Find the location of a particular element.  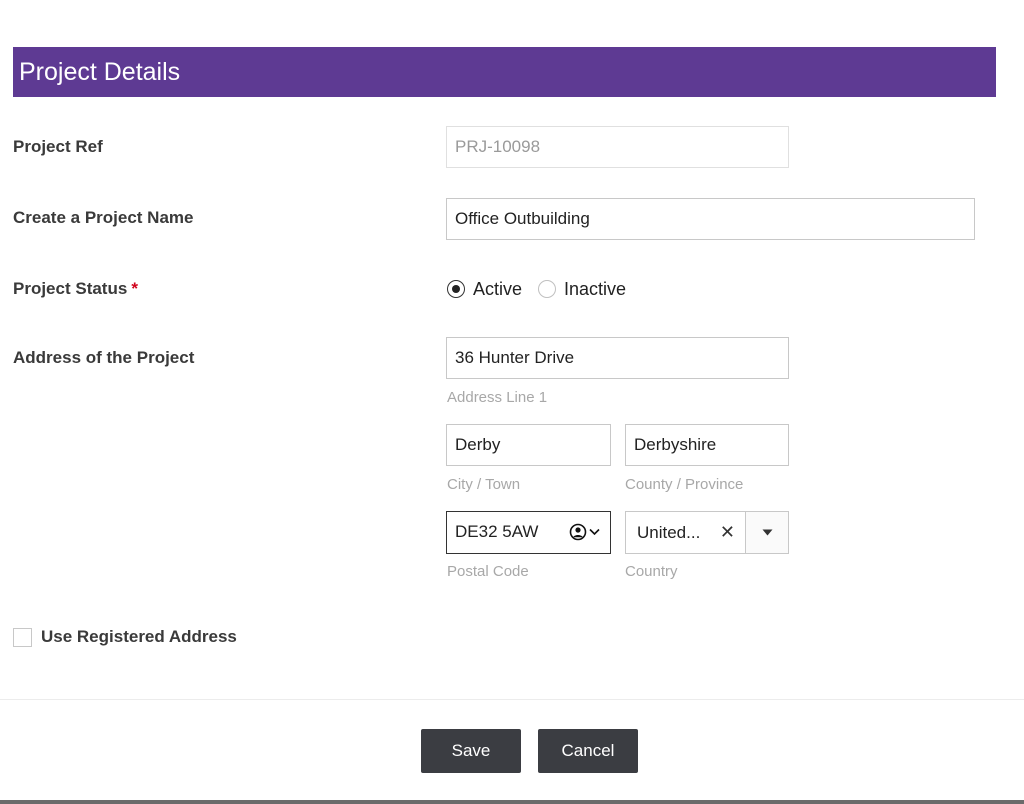

project-status-radio-group: Active Inactive is located at coordinates (536, 289).